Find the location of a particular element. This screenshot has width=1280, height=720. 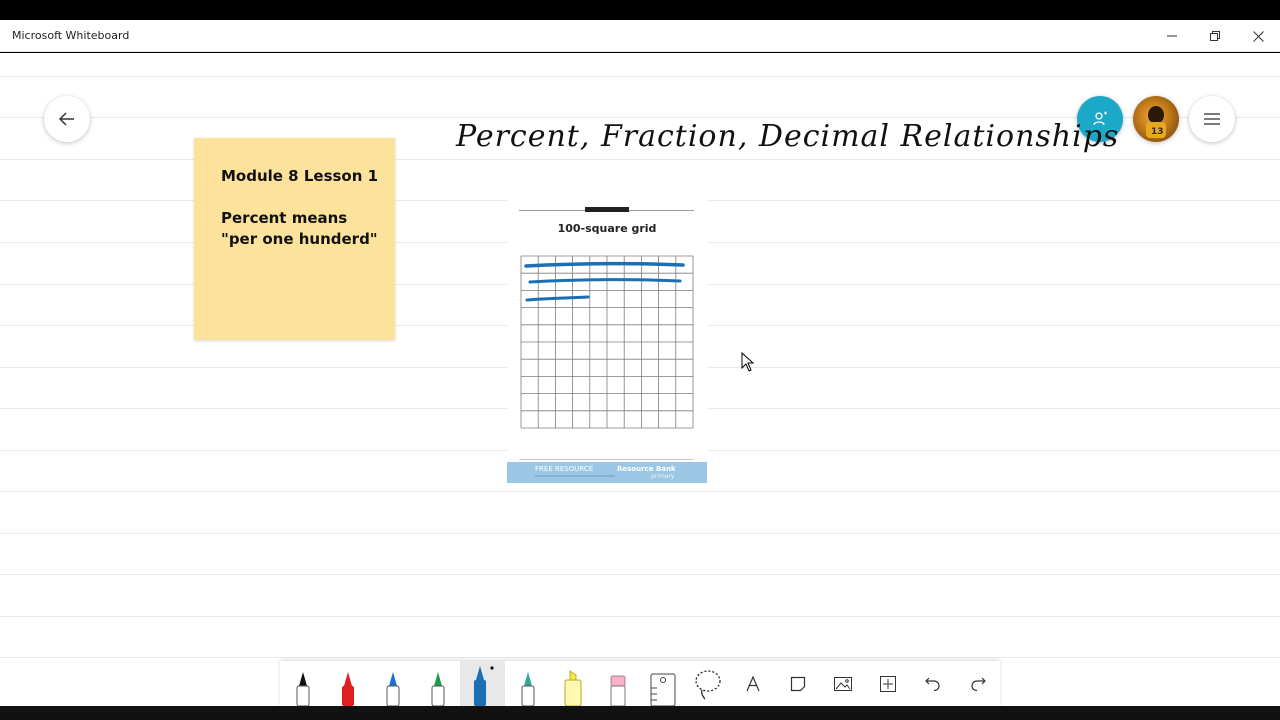

pen-red-icon is located at coordinates (347, 689).